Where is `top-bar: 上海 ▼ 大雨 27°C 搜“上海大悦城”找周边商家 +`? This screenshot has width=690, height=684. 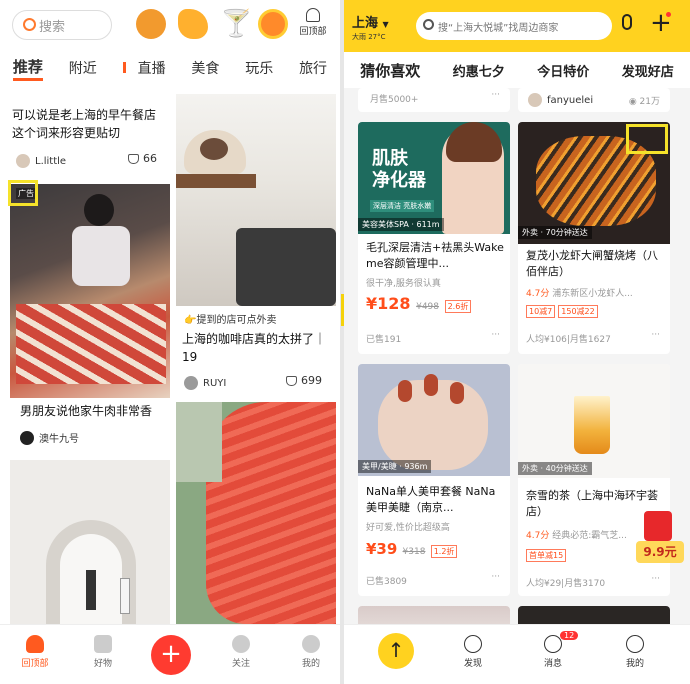 top-bar: 上海 ▼ 大雨 27°C 搜“上海大悦城”找周边商家 + is located at coordinates (517, 26).